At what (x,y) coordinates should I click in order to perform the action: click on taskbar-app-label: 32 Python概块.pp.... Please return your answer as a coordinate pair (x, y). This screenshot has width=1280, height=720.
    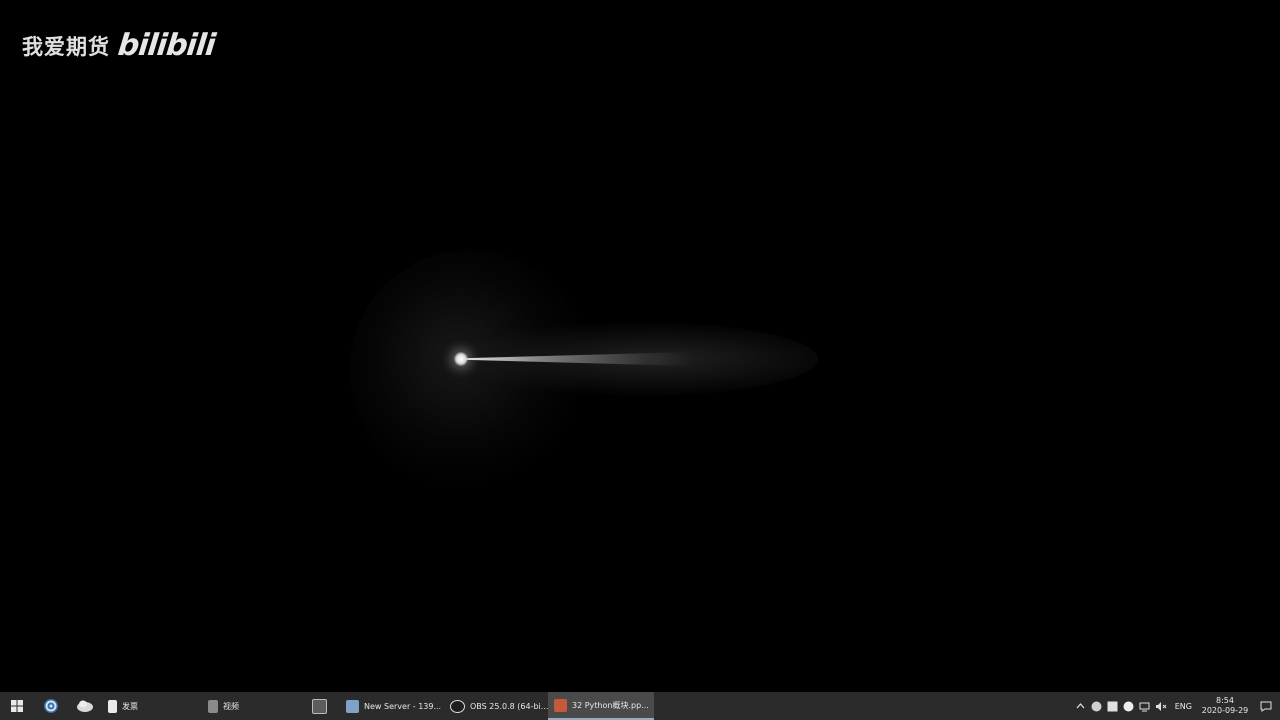
    Looking at the image, I should click on (610, 705).